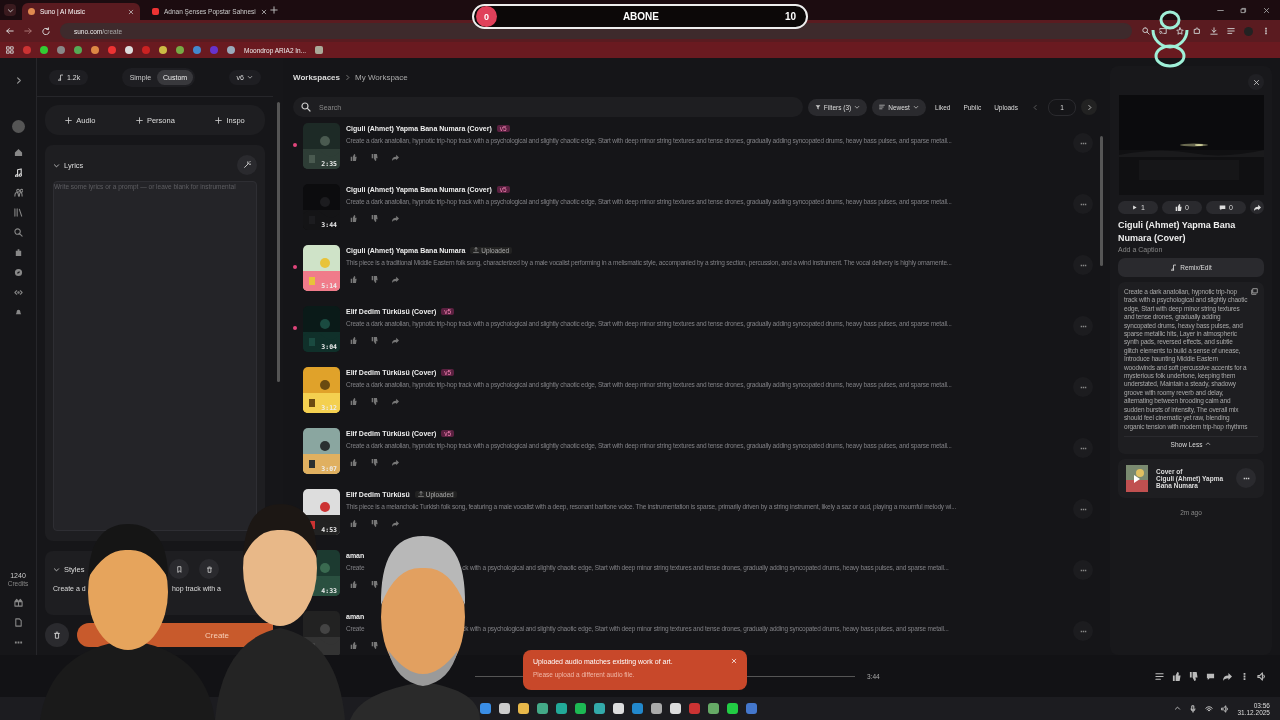  I want to click on play-icon, so click(1135, 207).